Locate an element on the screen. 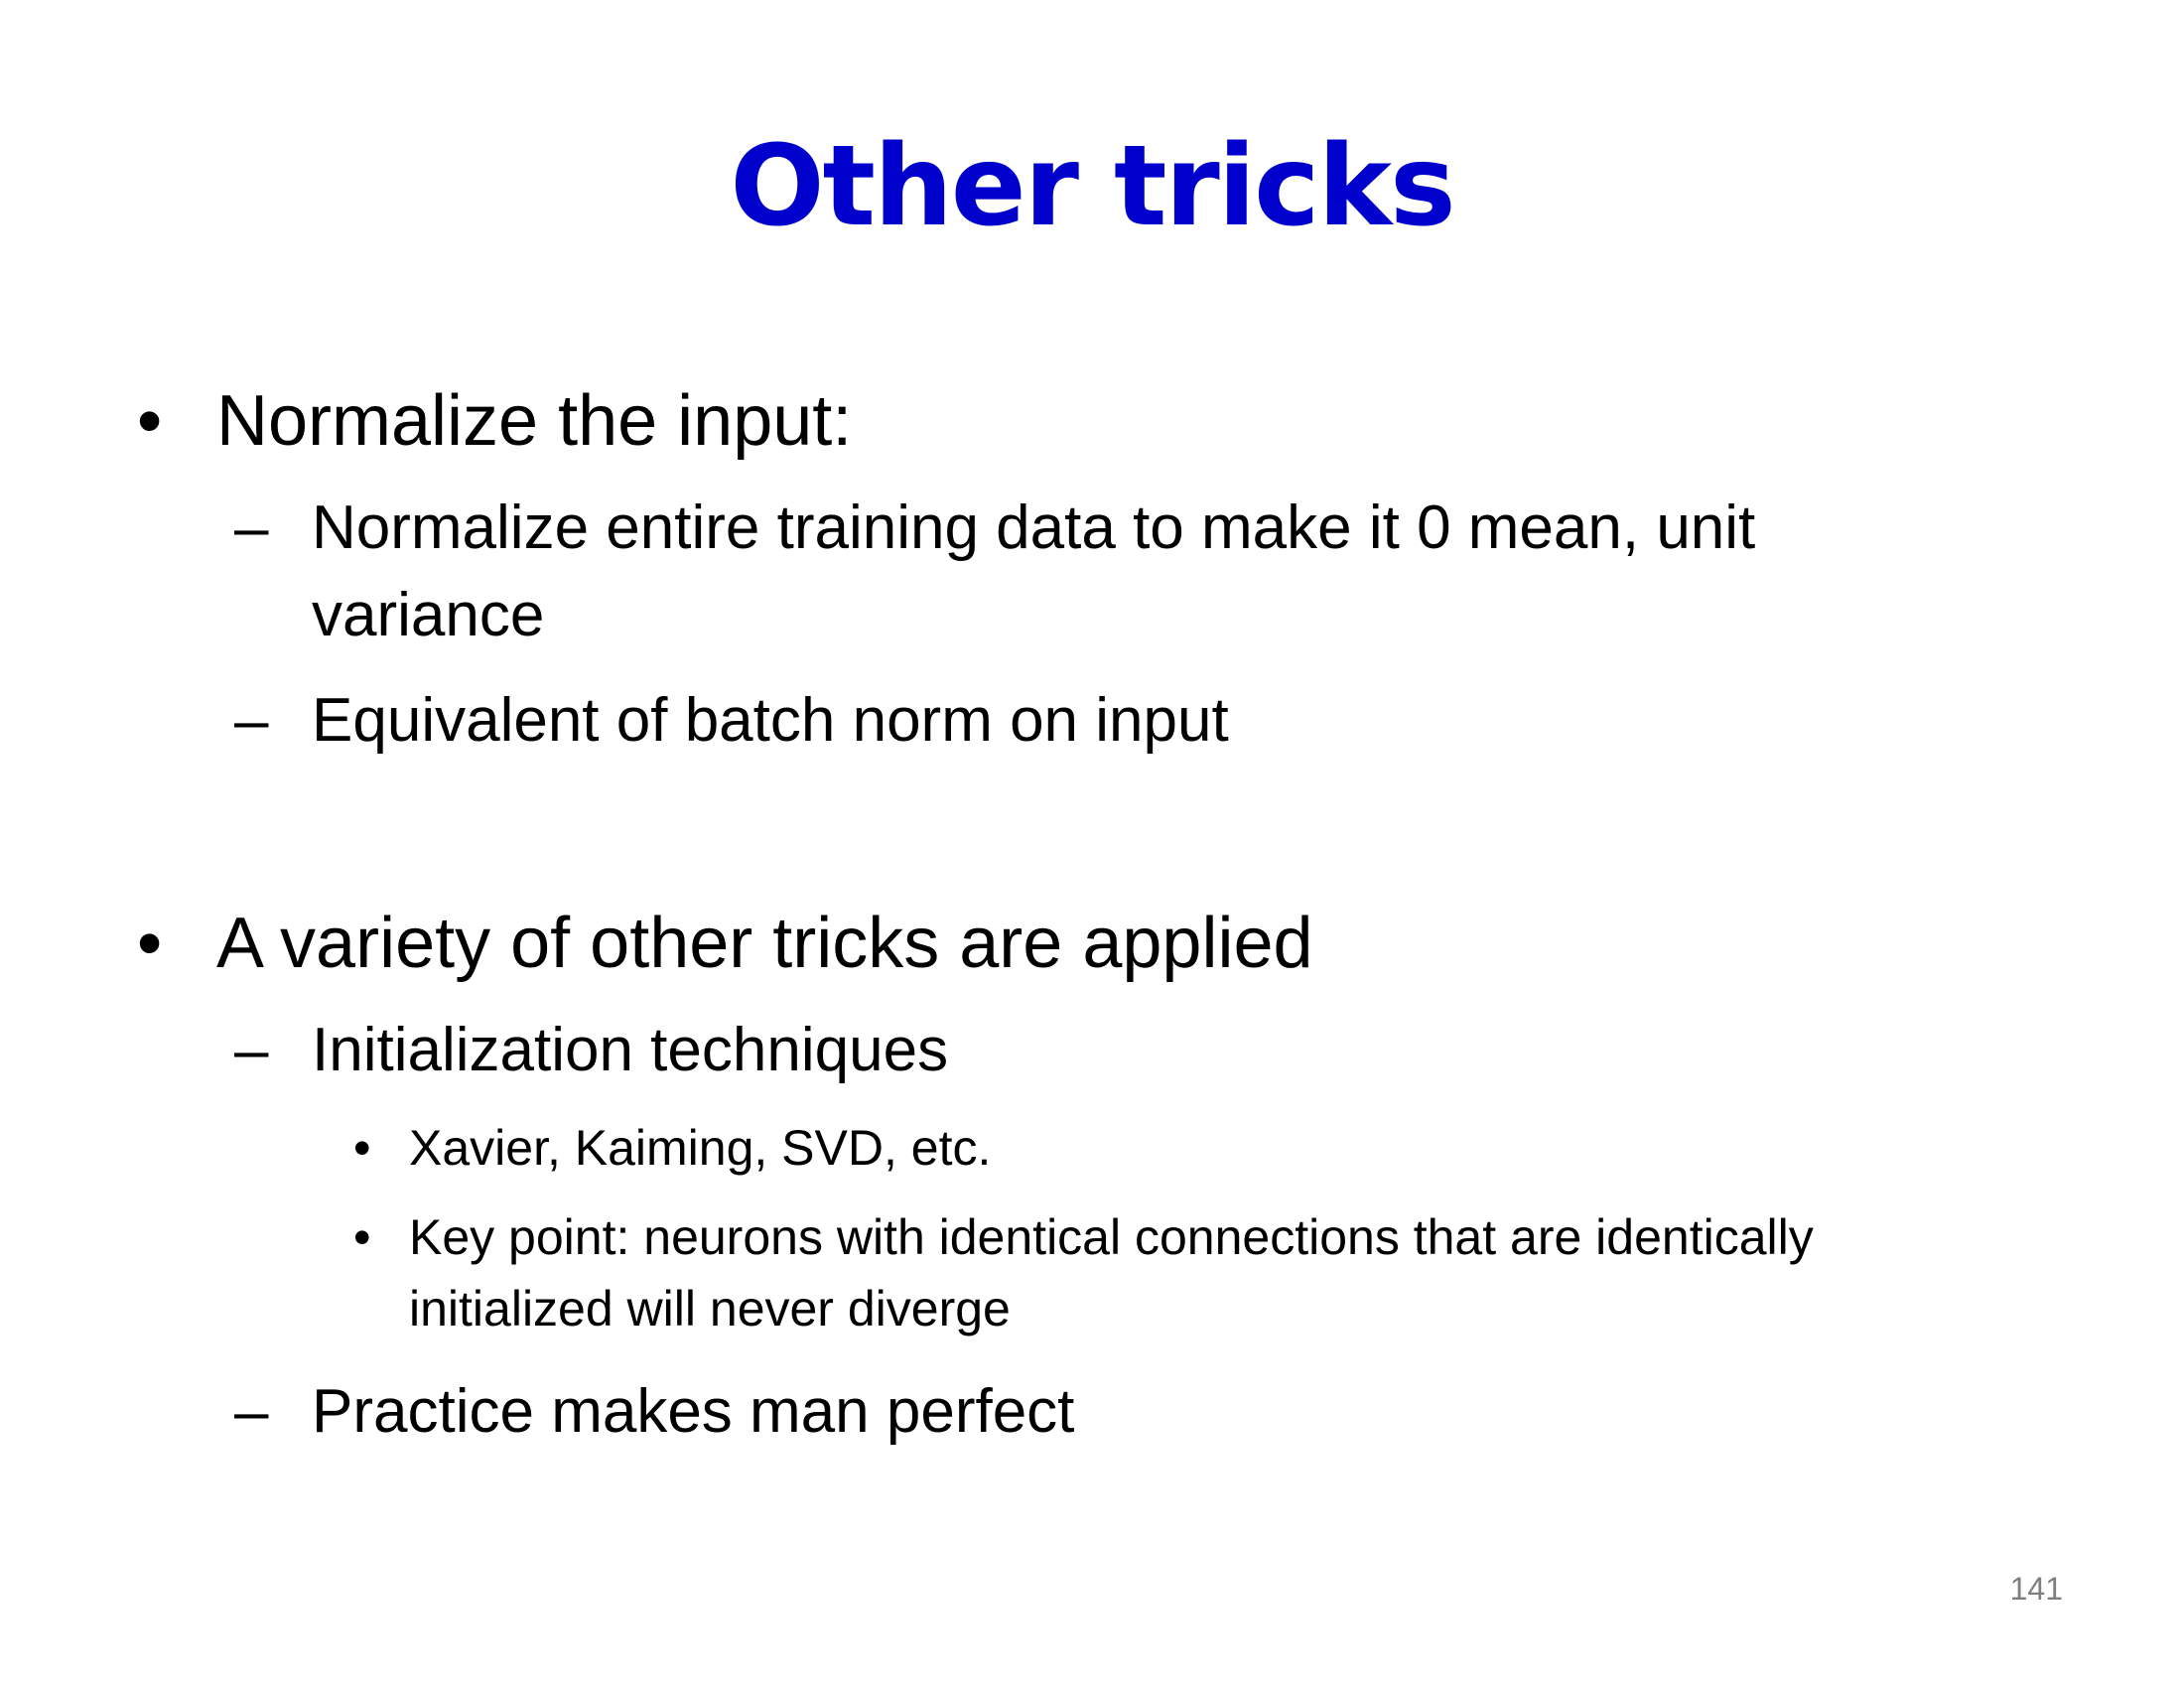 Image resolution: width=2184 pixels, height=1688 pixels. bullet-variety-of-tricks: • A variety of other tricks are applied is located at coordinates (725, 943).